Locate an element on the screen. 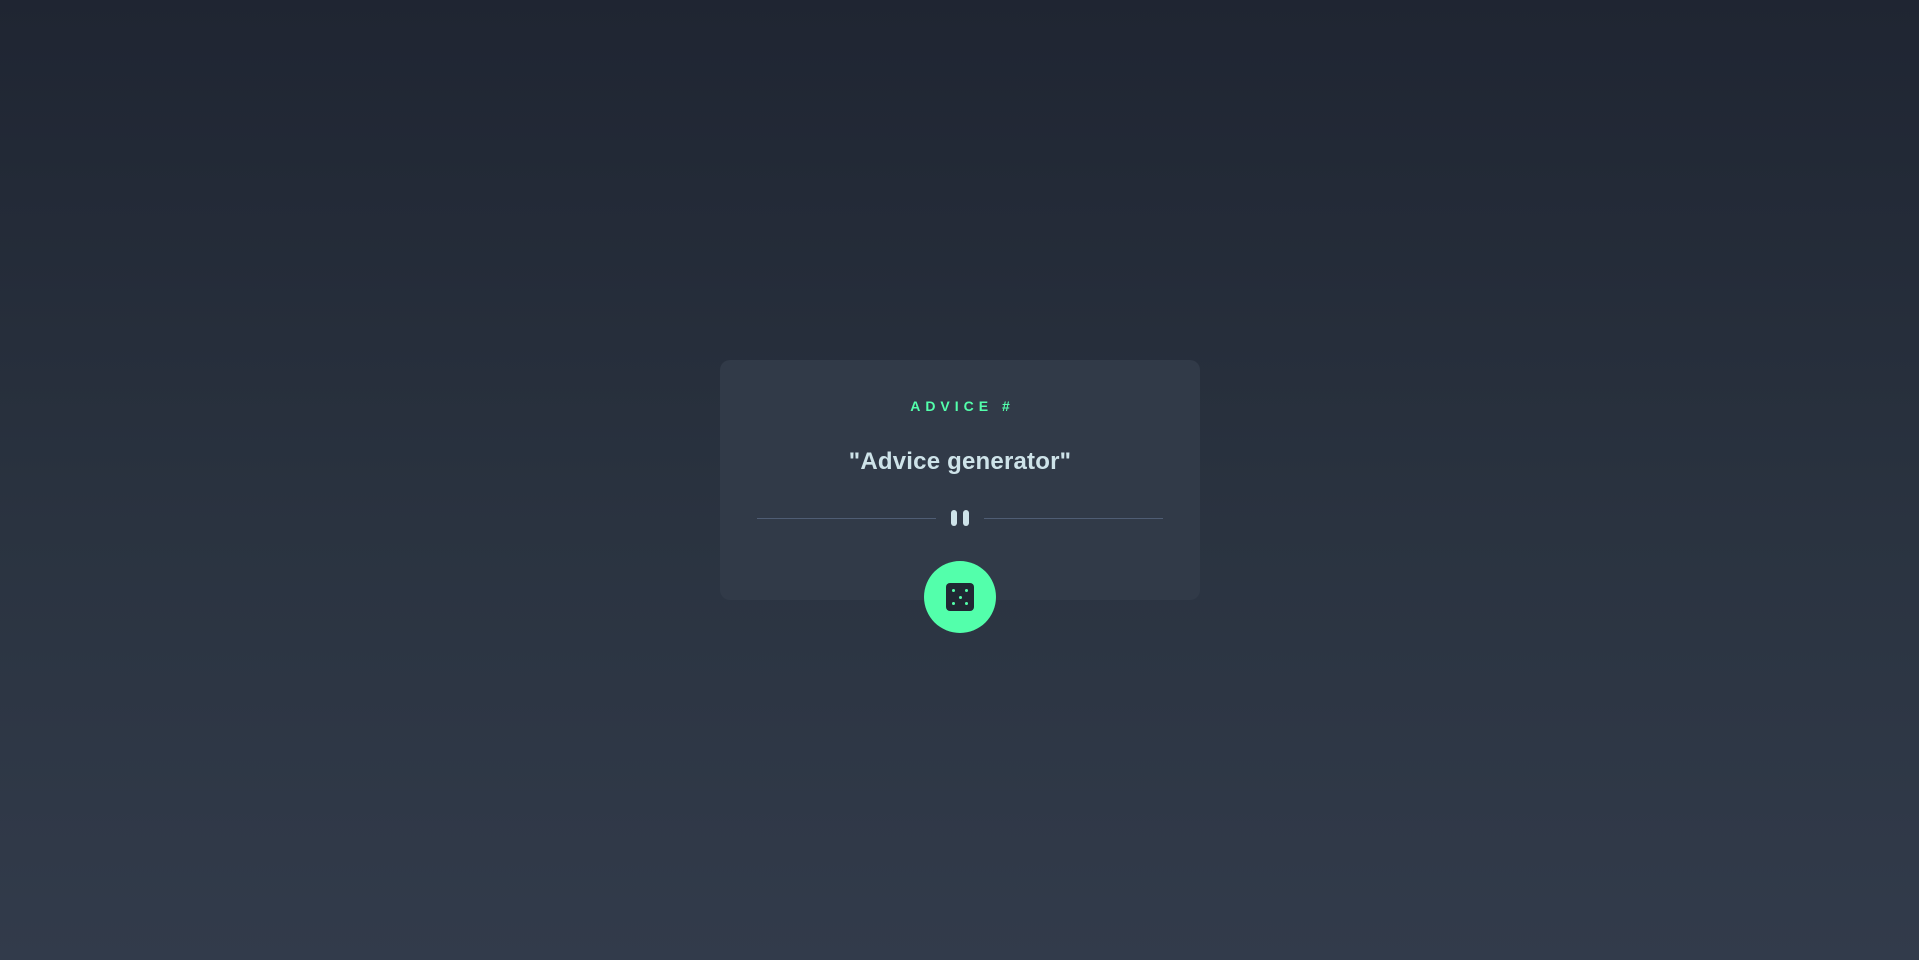 The width and height of the screenshot is (1919, 960). divider is located at coordinates (960, 518).